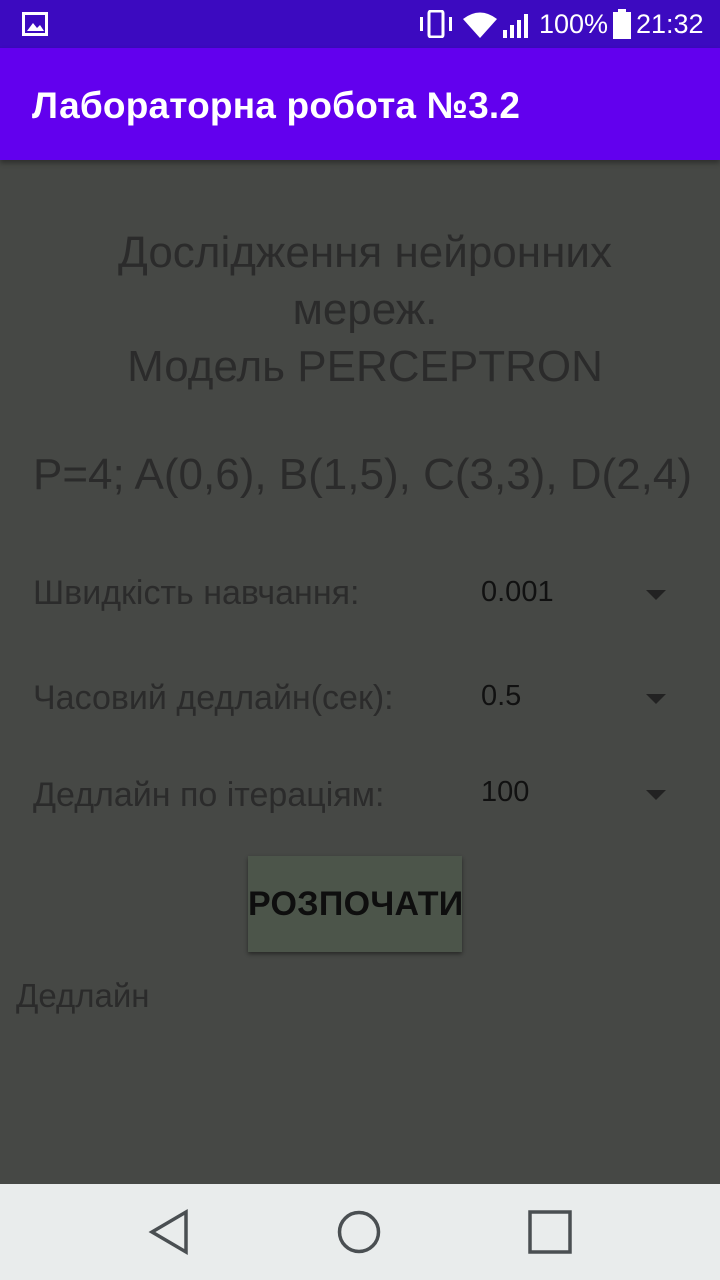  Describe the element at coordinates (501, 696) in the screenshot. I see `time-deadline-value: 0.5` at that location.